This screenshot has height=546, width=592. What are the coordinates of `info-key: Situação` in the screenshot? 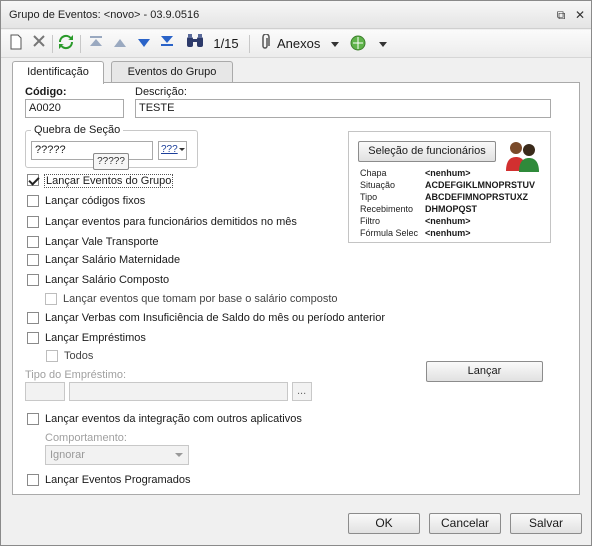 It's located at (378, 185).